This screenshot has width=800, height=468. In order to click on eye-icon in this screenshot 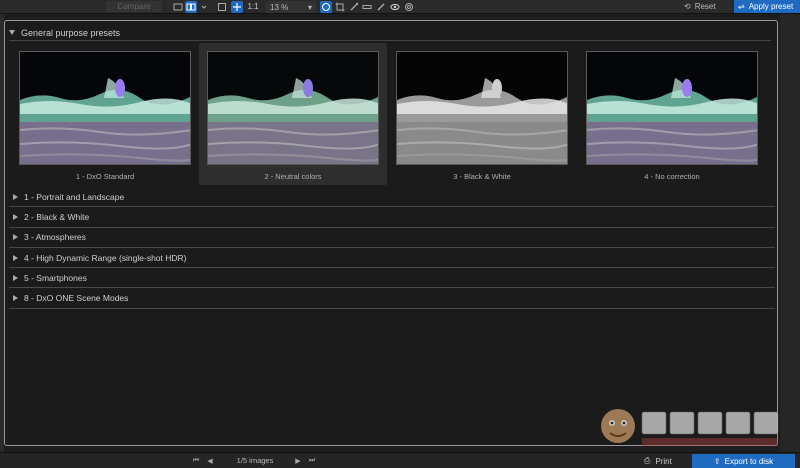, I will do `click(395, 7)`.